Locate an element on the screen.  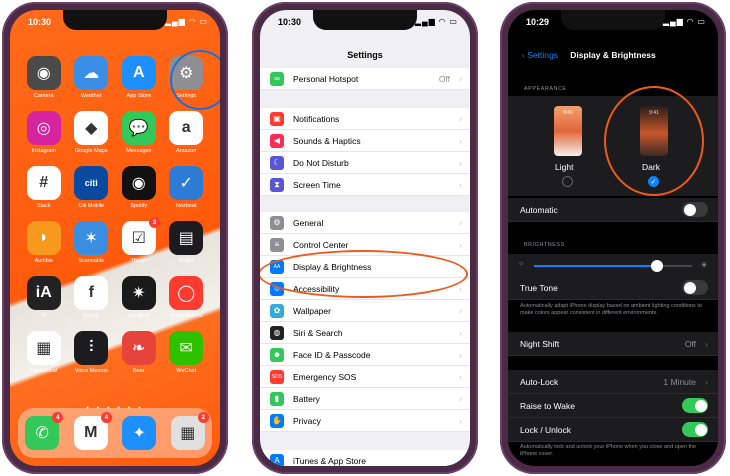
calendar-icon: ▦ is located at coordinates (43, 348).